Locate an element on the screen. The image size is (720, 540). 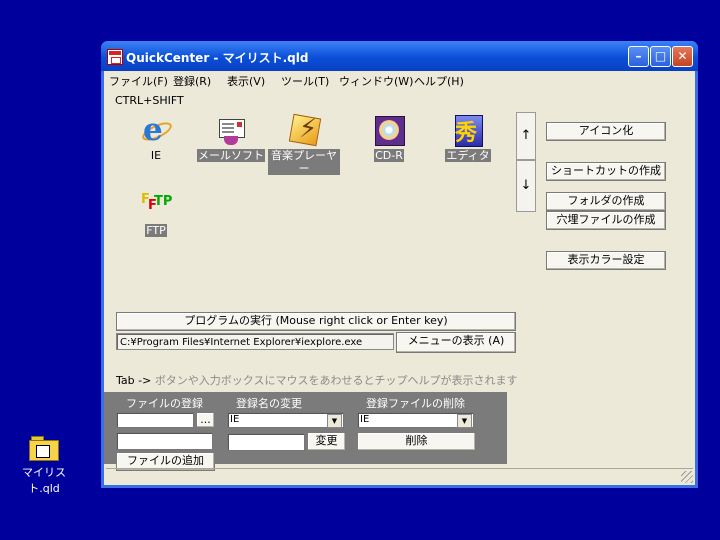
program-cd-r: CD-R is located at coordinates (389, 137).